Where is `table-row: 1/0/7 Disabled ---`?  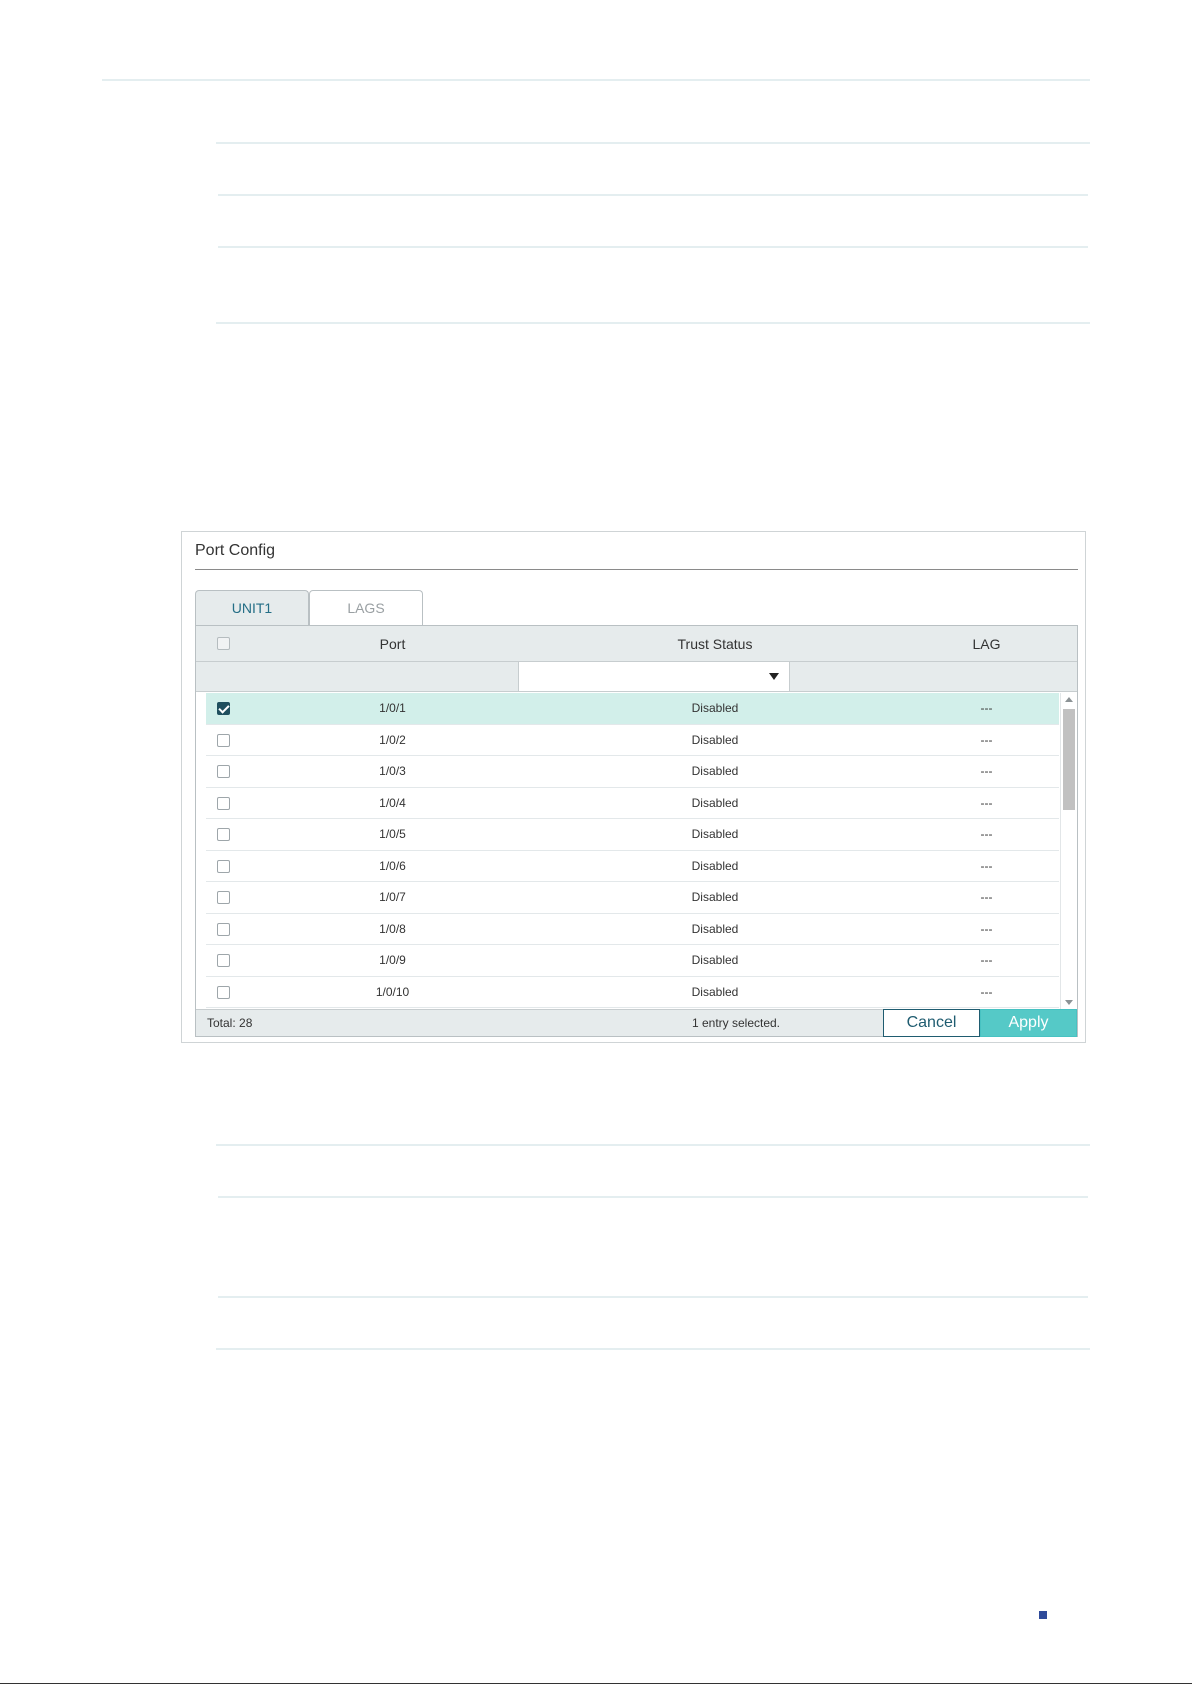
table-row: 1/0/7 Disabled --- is located at coordinates (632, 898).